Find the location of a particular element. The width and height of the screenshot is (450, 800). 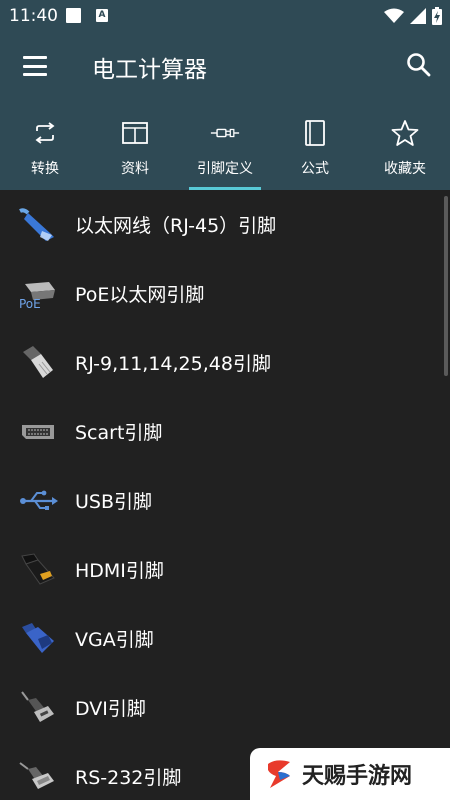

app-title: 电工计算器 is located at coordinates (149, 70).